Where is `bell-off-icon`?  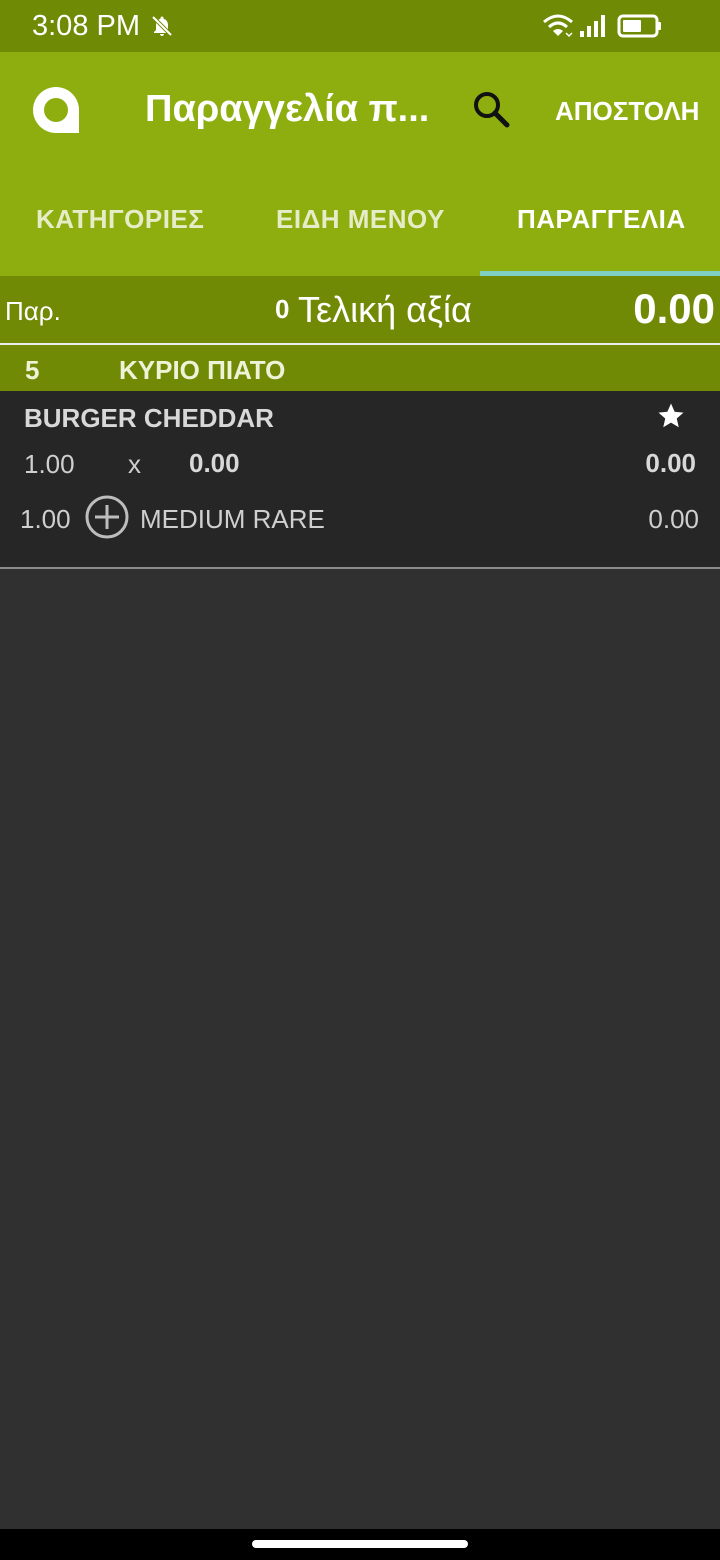
bell-off-icon is located at coordinates (162, 26).